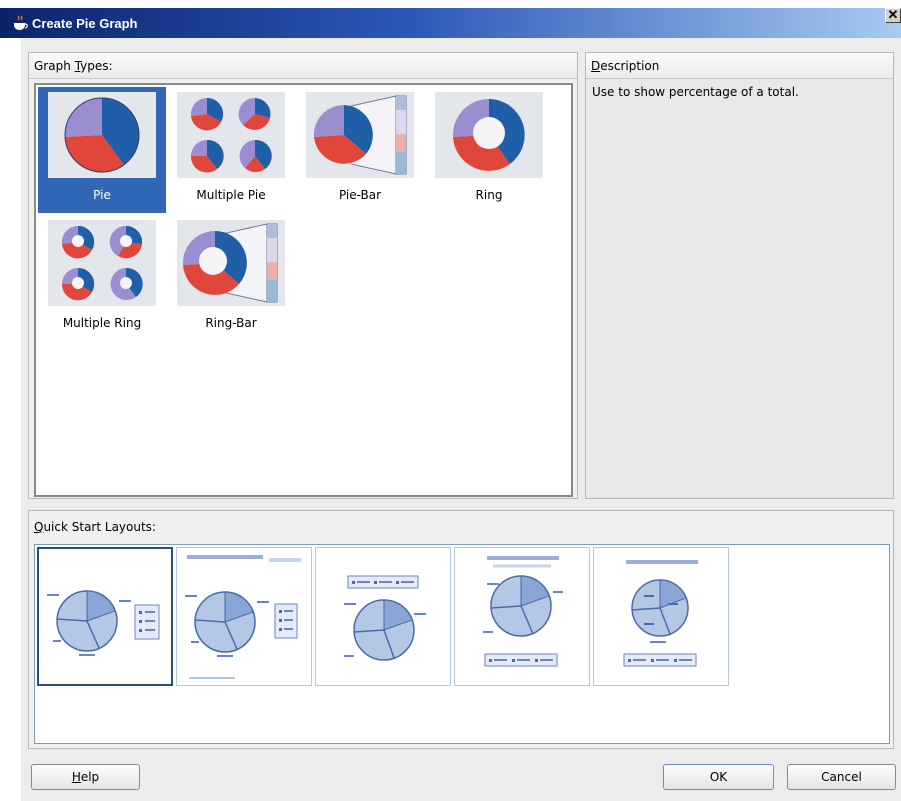 The height and width of the screenshot is (801, 901). Describe the element at coordinates (85, 777) in the screenshot. I see `help-button: Help` at that location.